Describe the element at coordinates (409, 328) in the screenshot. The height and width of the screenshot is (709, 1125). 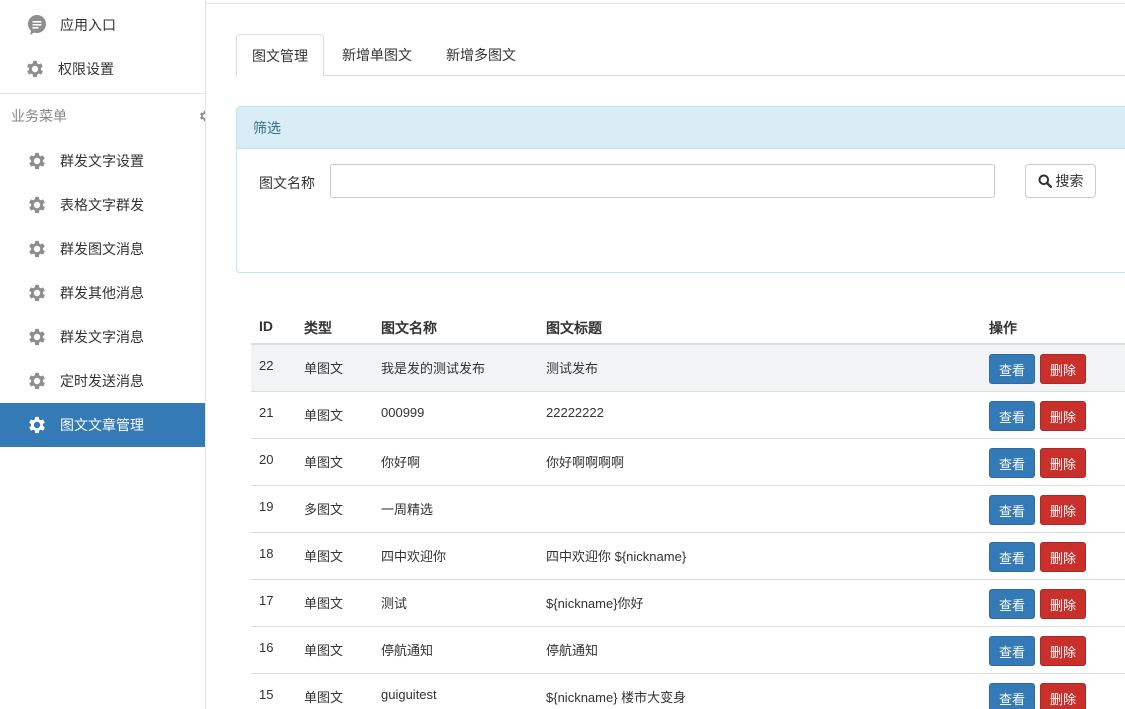
I see `column-header-name: 图文名称` at that location.